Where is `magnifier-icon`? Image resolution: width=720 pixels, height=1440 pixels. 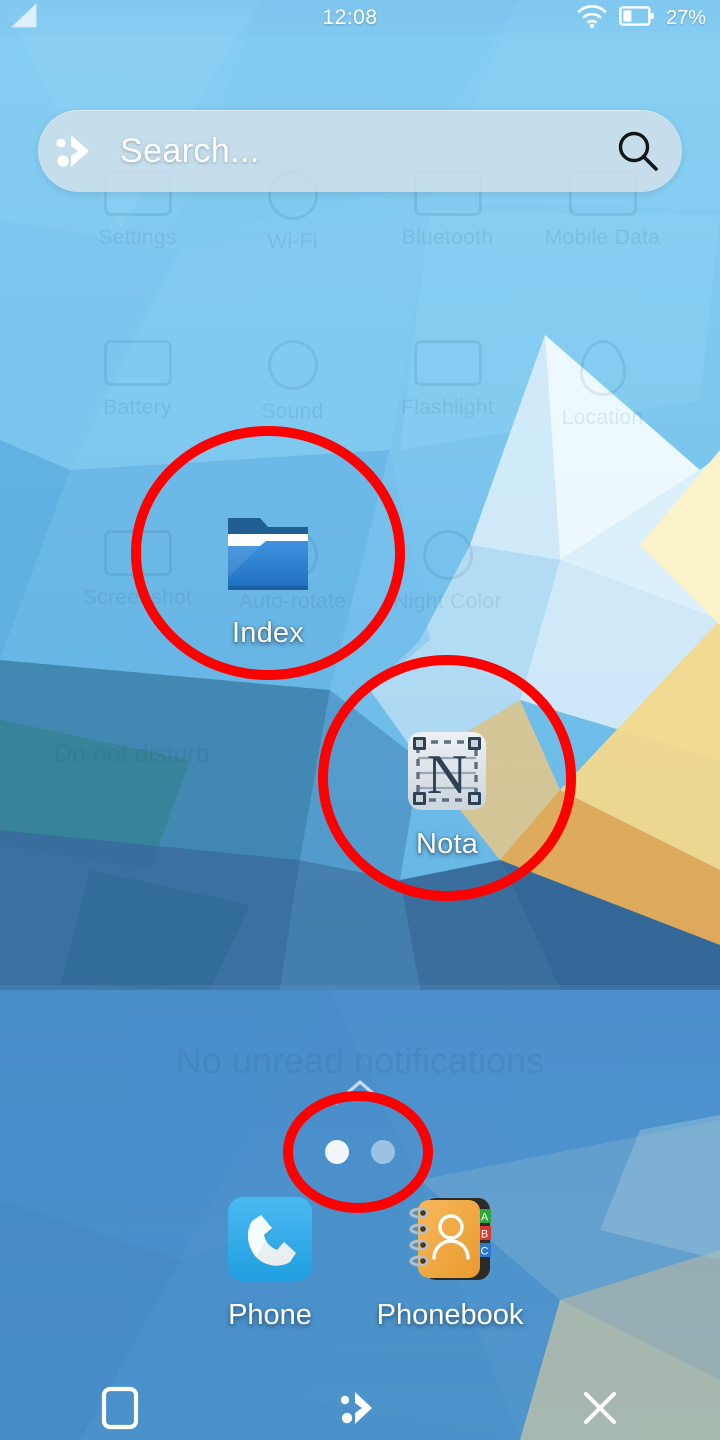
magnifier-icon is located at coordinates (638, 151).